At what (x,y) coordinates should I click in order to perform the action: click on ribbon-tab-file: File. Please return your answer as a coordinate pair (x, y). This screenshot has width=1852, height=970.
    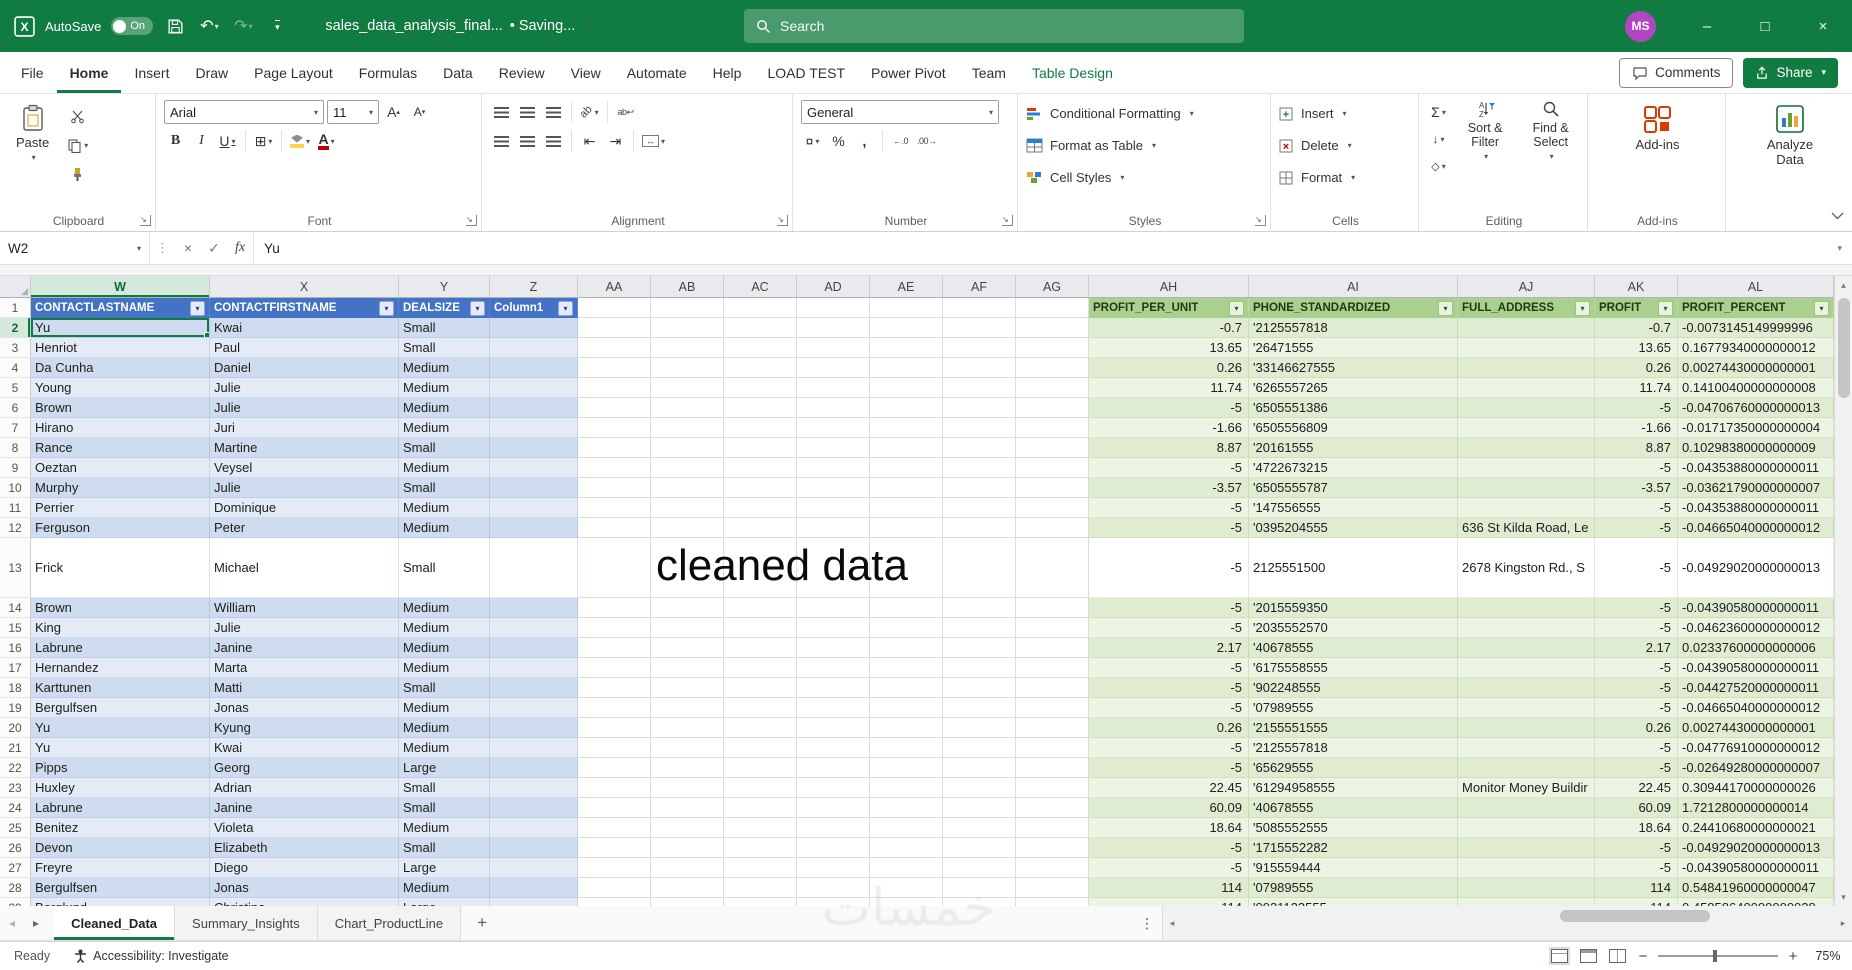
    Looking at the image, I should click on (32, 72).